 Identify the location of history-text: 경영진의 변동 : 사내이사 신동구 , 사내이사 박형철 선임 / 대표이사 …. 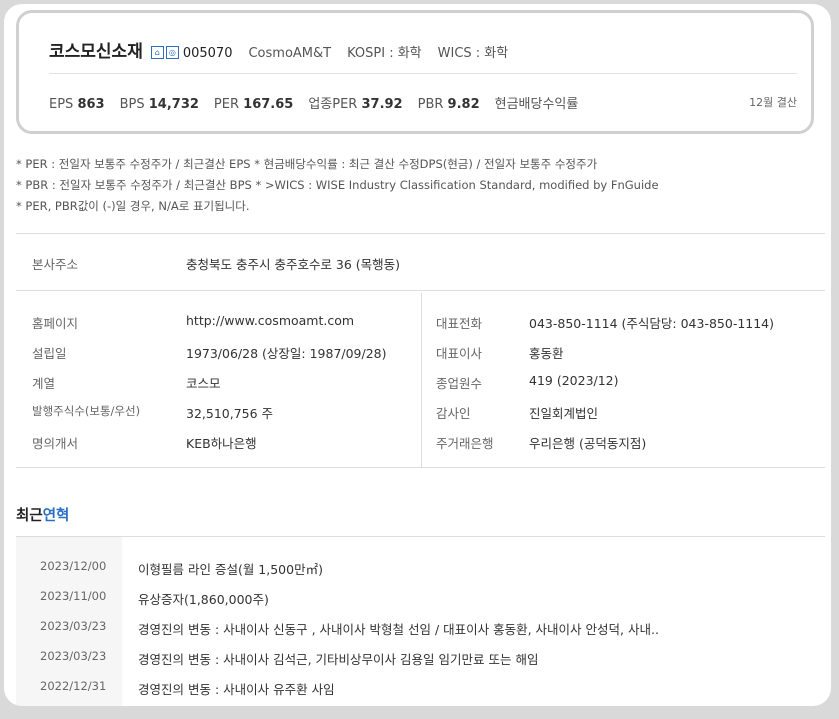
(398, 629).